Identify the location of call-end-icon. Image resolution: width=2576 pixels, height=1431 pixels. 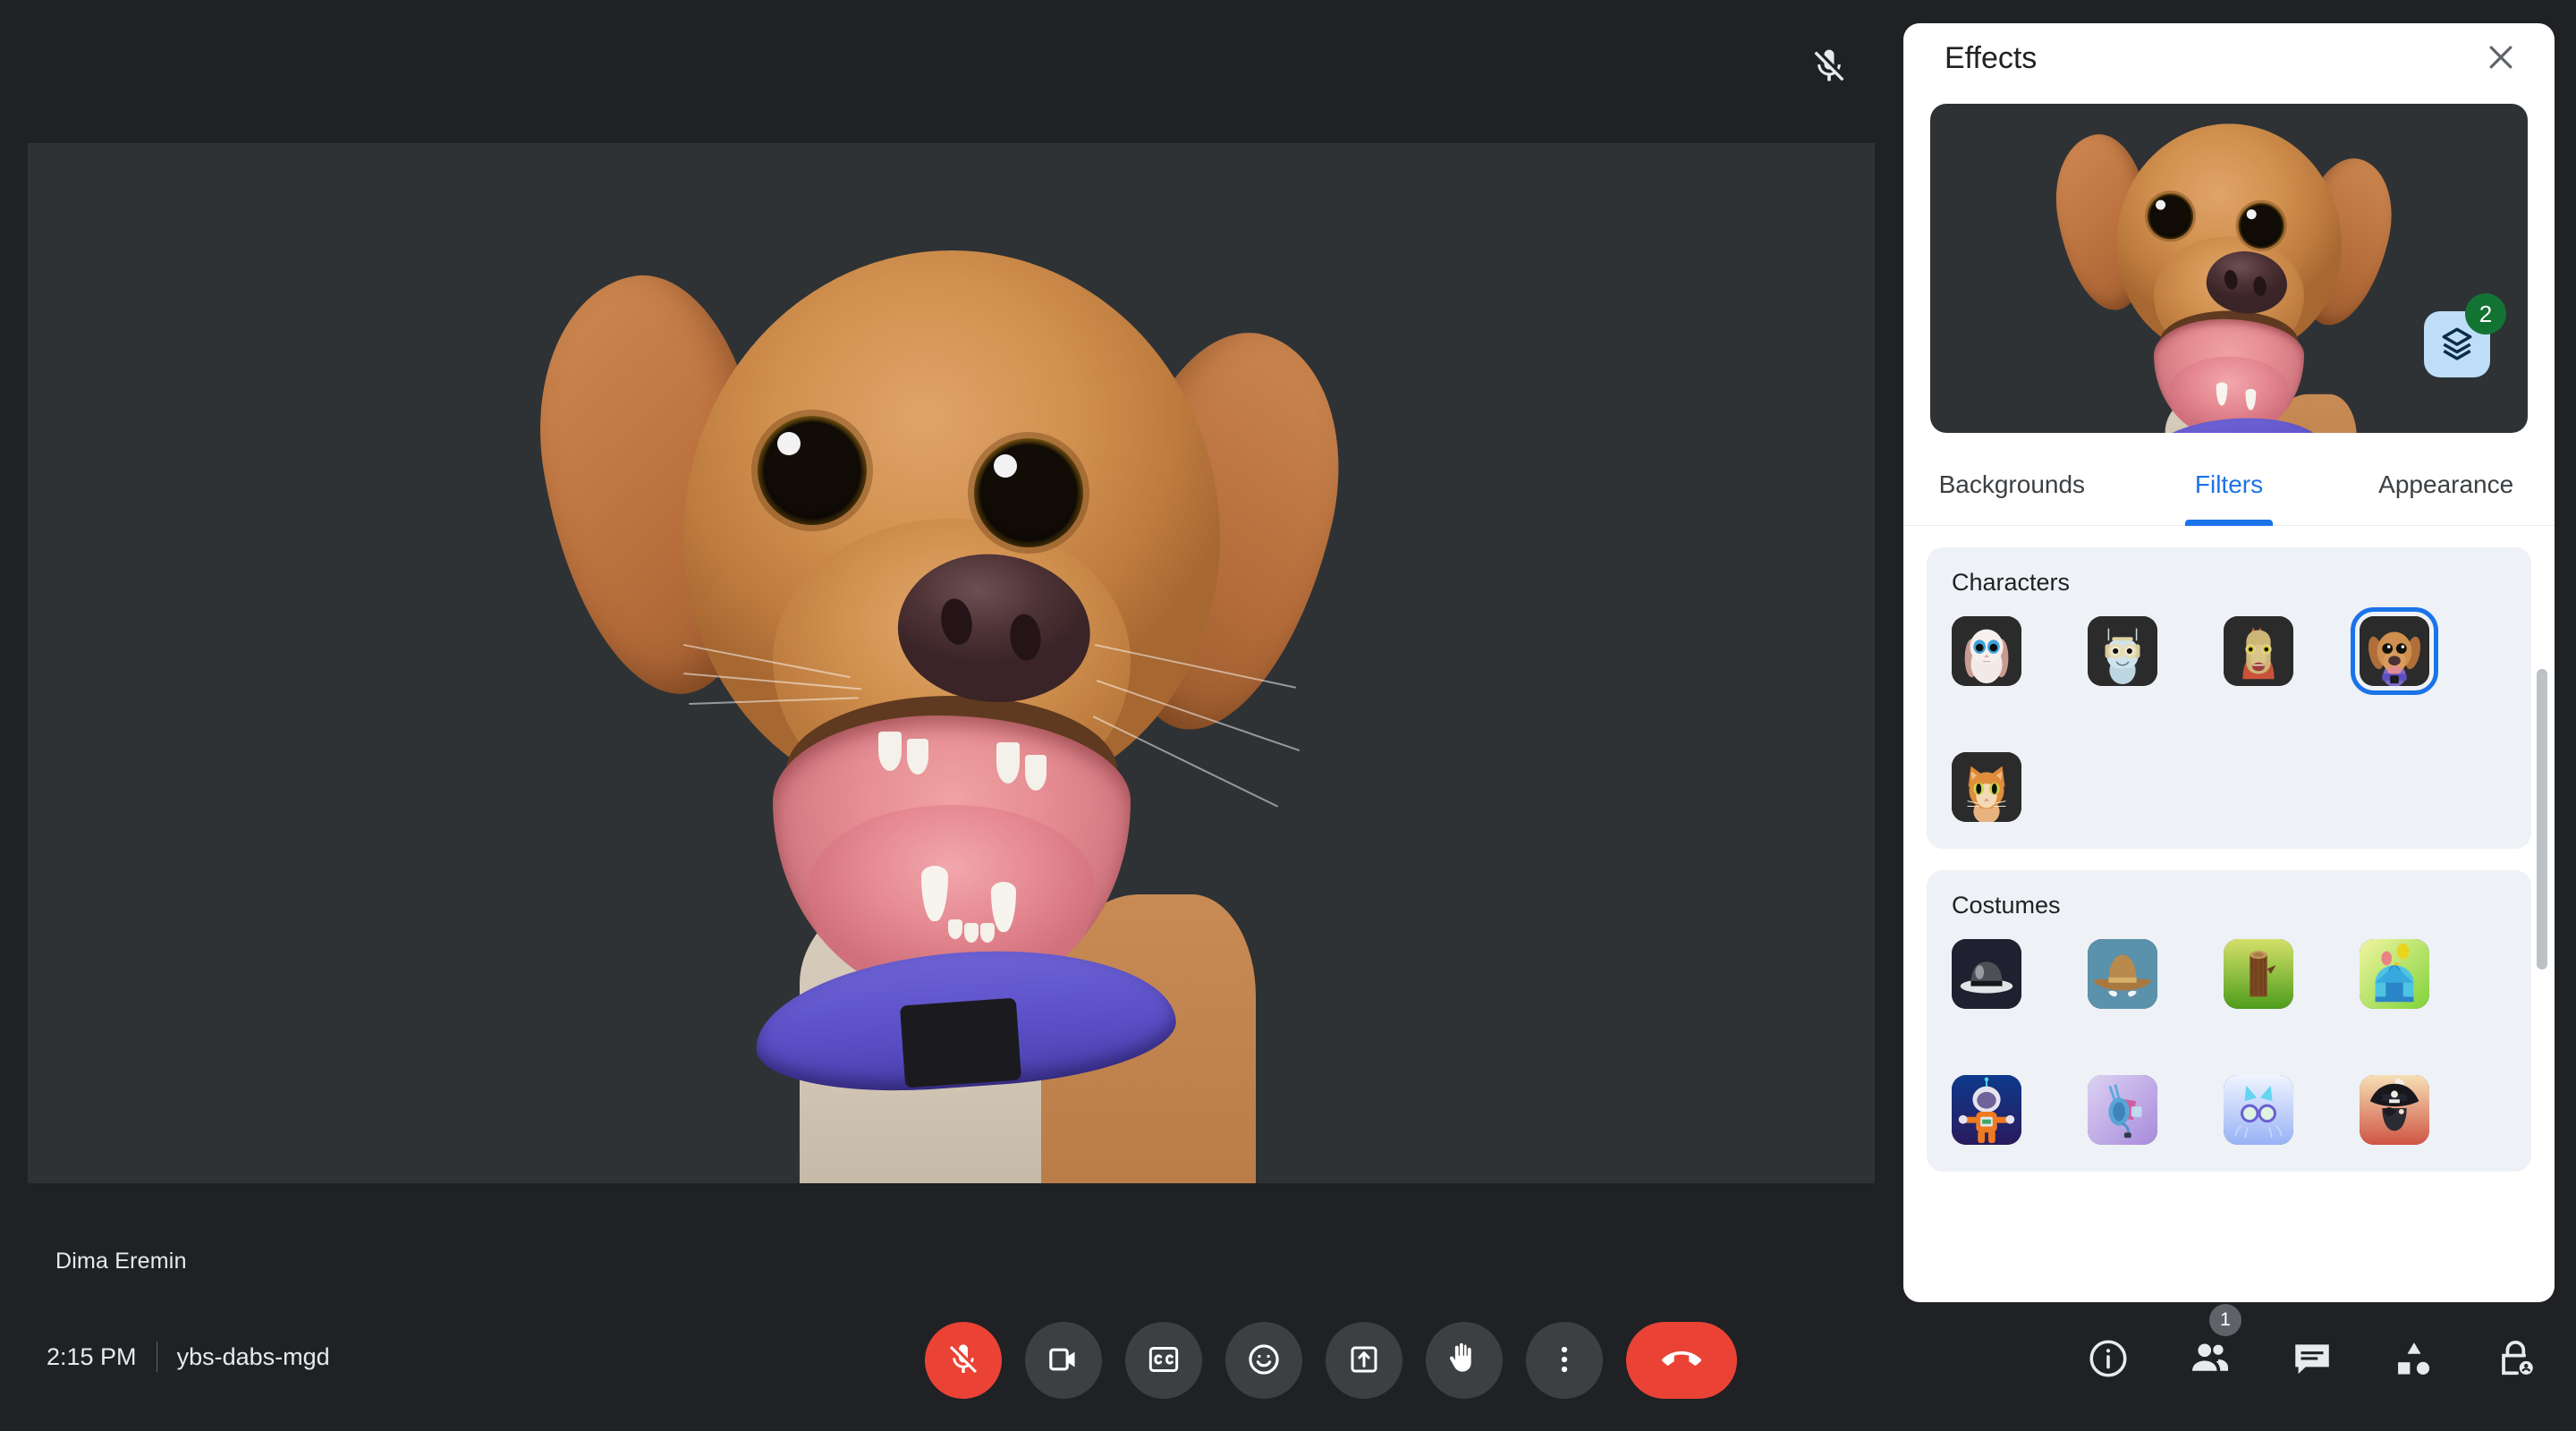
(1681, 1361).